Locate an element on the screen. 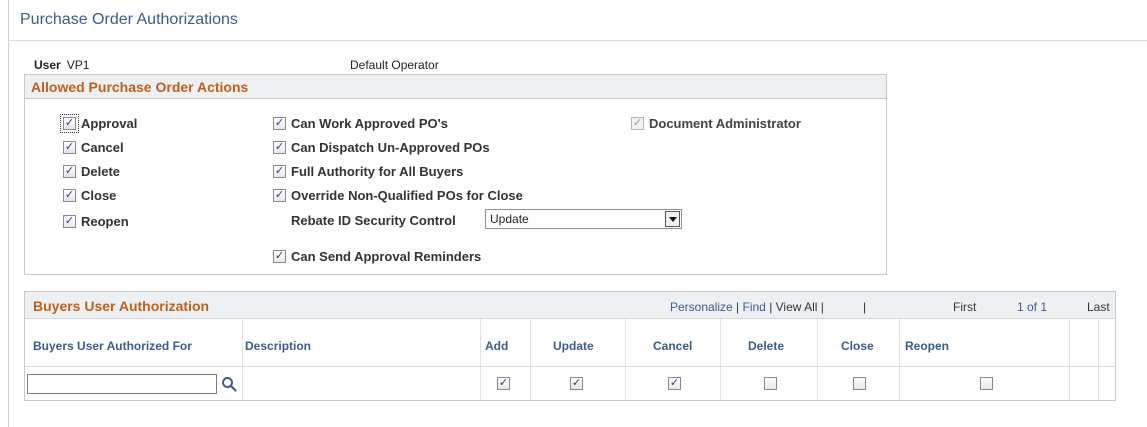 Image resolution: width=1147 pixels, height=427 pixels. lookup-search-icon is located at coordinates (229, 384).